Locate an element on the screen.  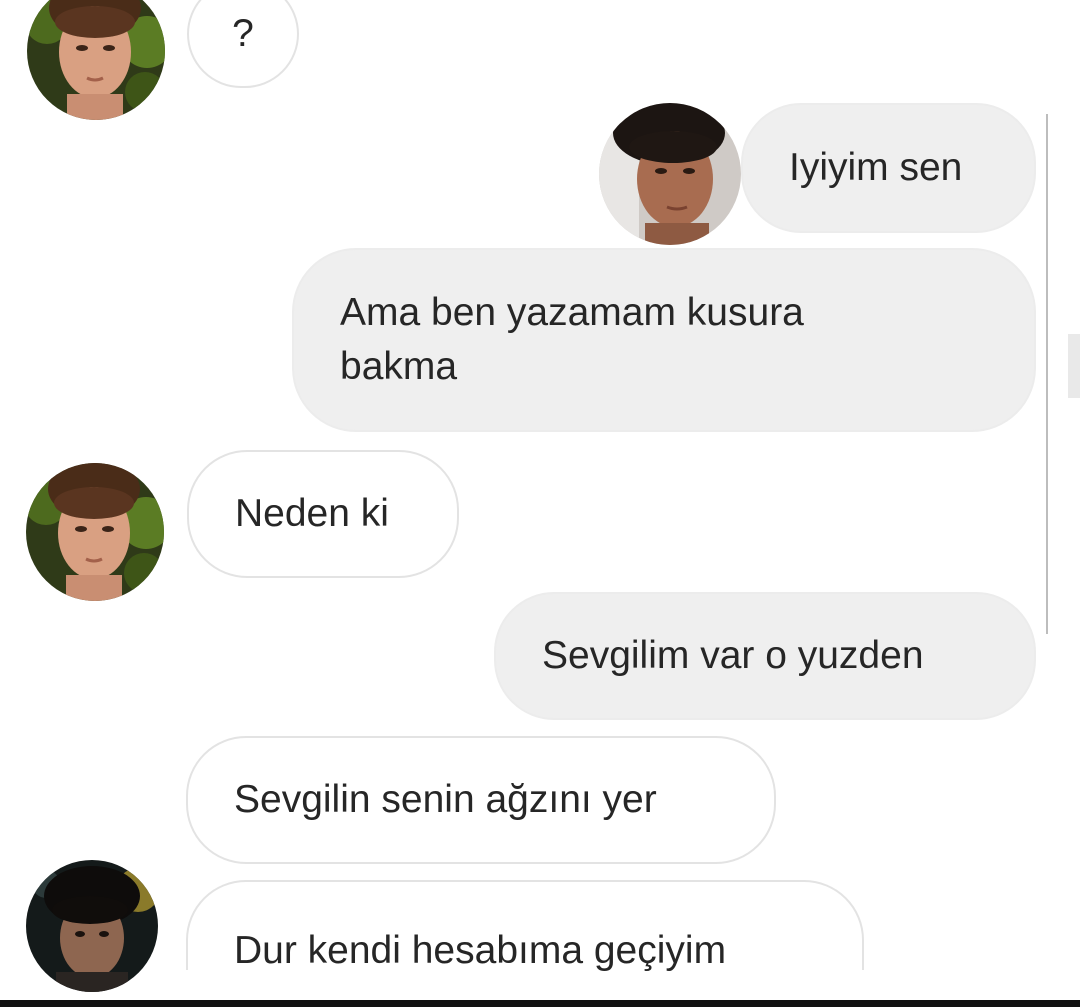
self-avatar-photo-icon is located at coordinates (670, 174).